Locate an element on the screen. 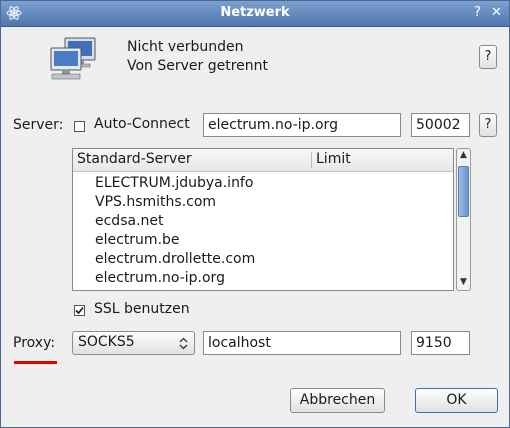 Image resolution: width=510 pixels, height=428 pixels. server-list-item: electrum.no-ip.org is located at coordinates (160, 278).